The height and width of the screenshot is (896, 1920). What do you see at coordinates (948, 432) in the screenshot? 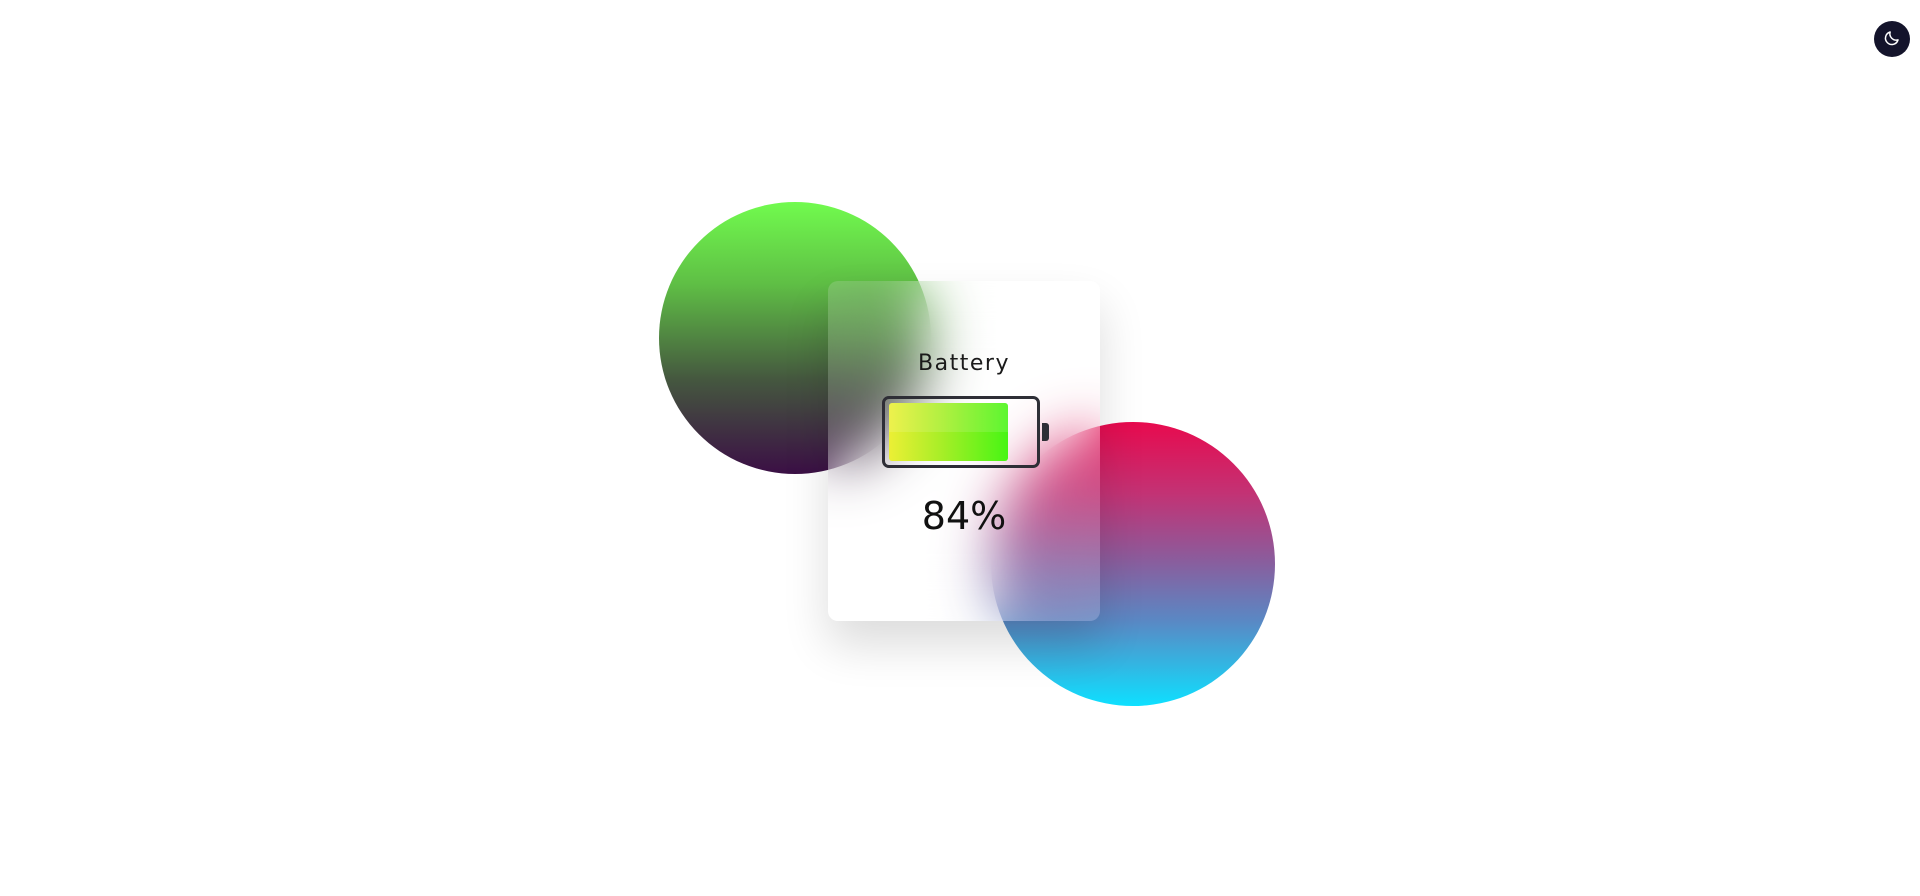
I see `battery-level-fill` at bounding box center [948, 432].